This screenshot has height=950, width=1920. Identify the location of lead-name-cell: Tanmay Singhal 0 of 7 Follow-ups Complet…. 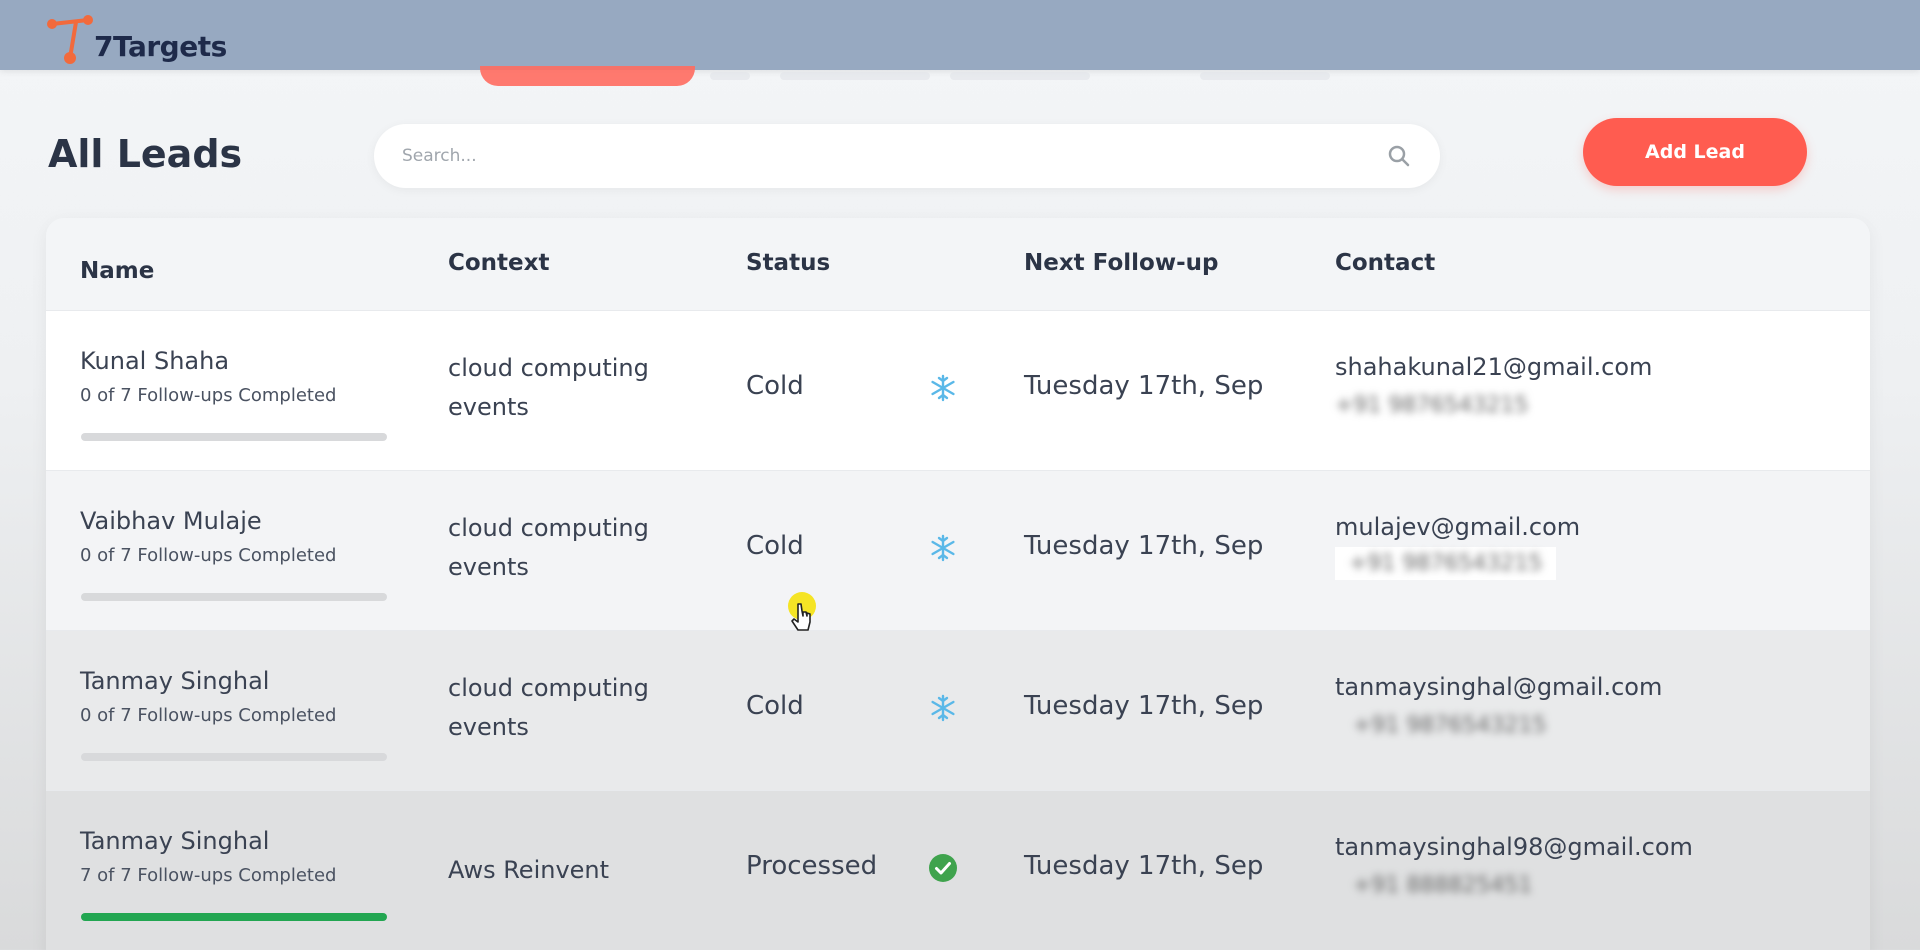
(208, 696).